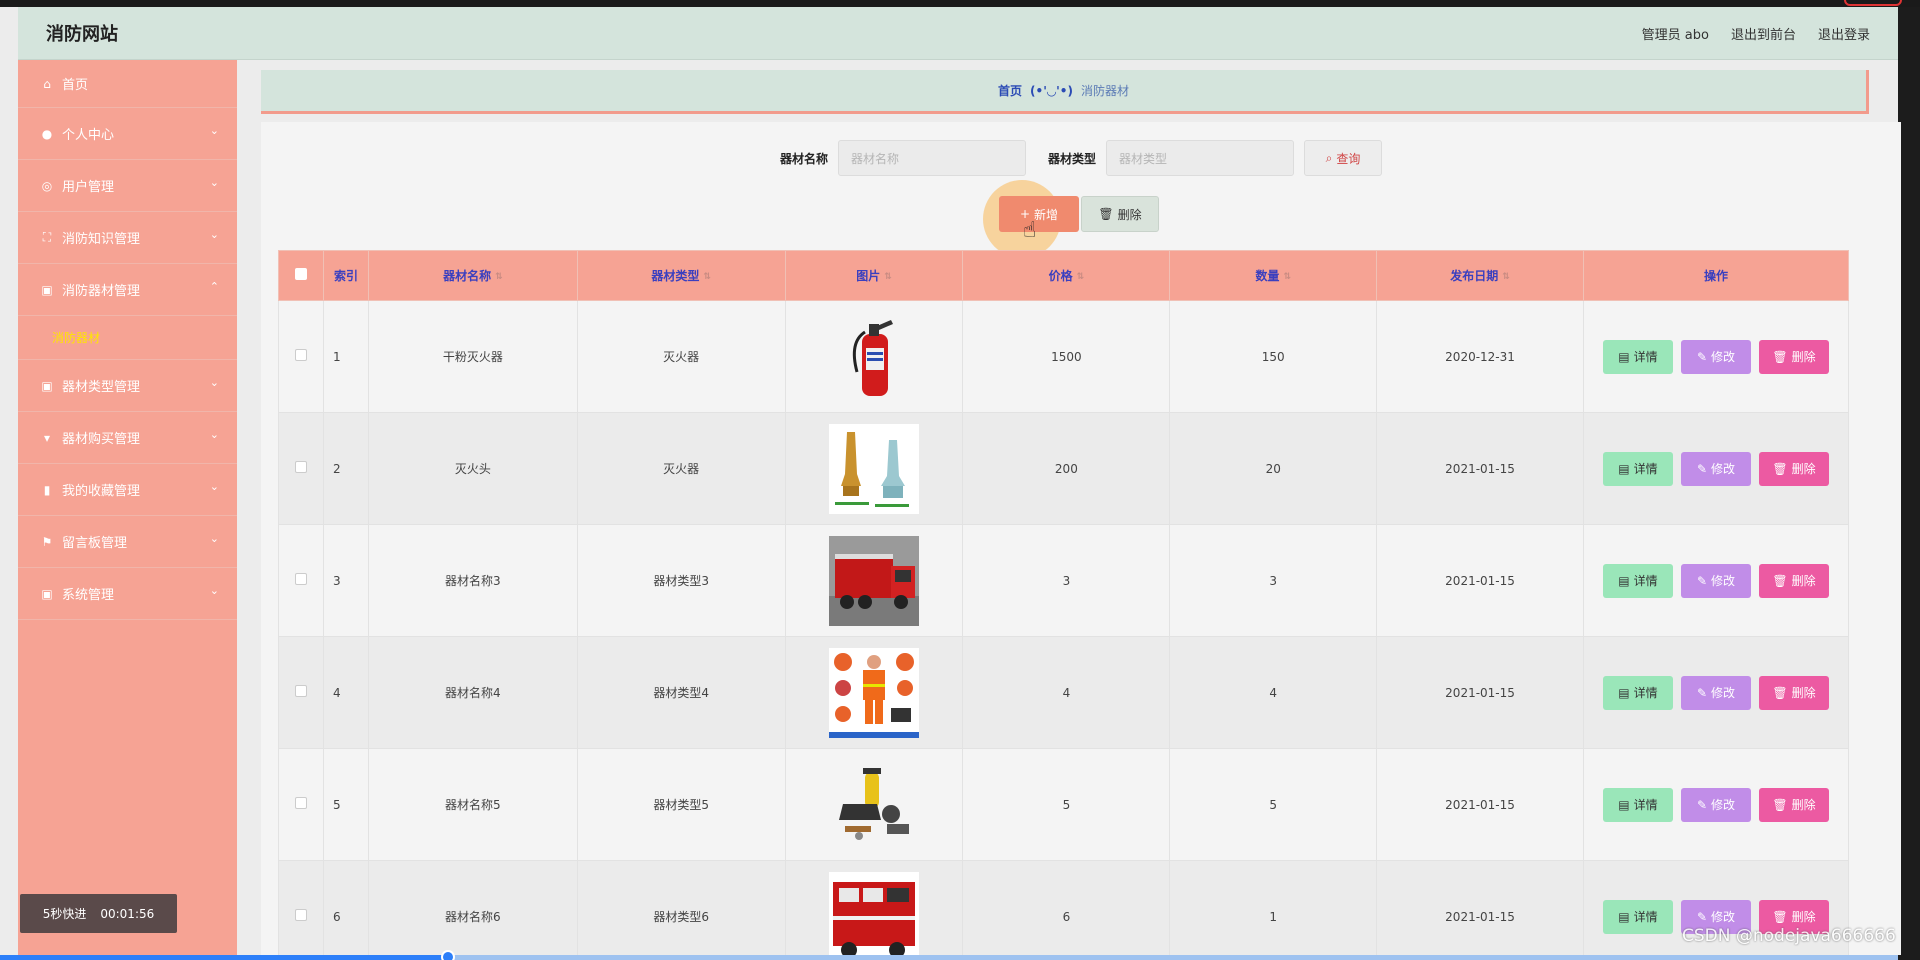 The image size is (1920, 960). Describe the element at coordinates (472, 692) in the screenshot. I see `row-name: 器材名称4` at that location.